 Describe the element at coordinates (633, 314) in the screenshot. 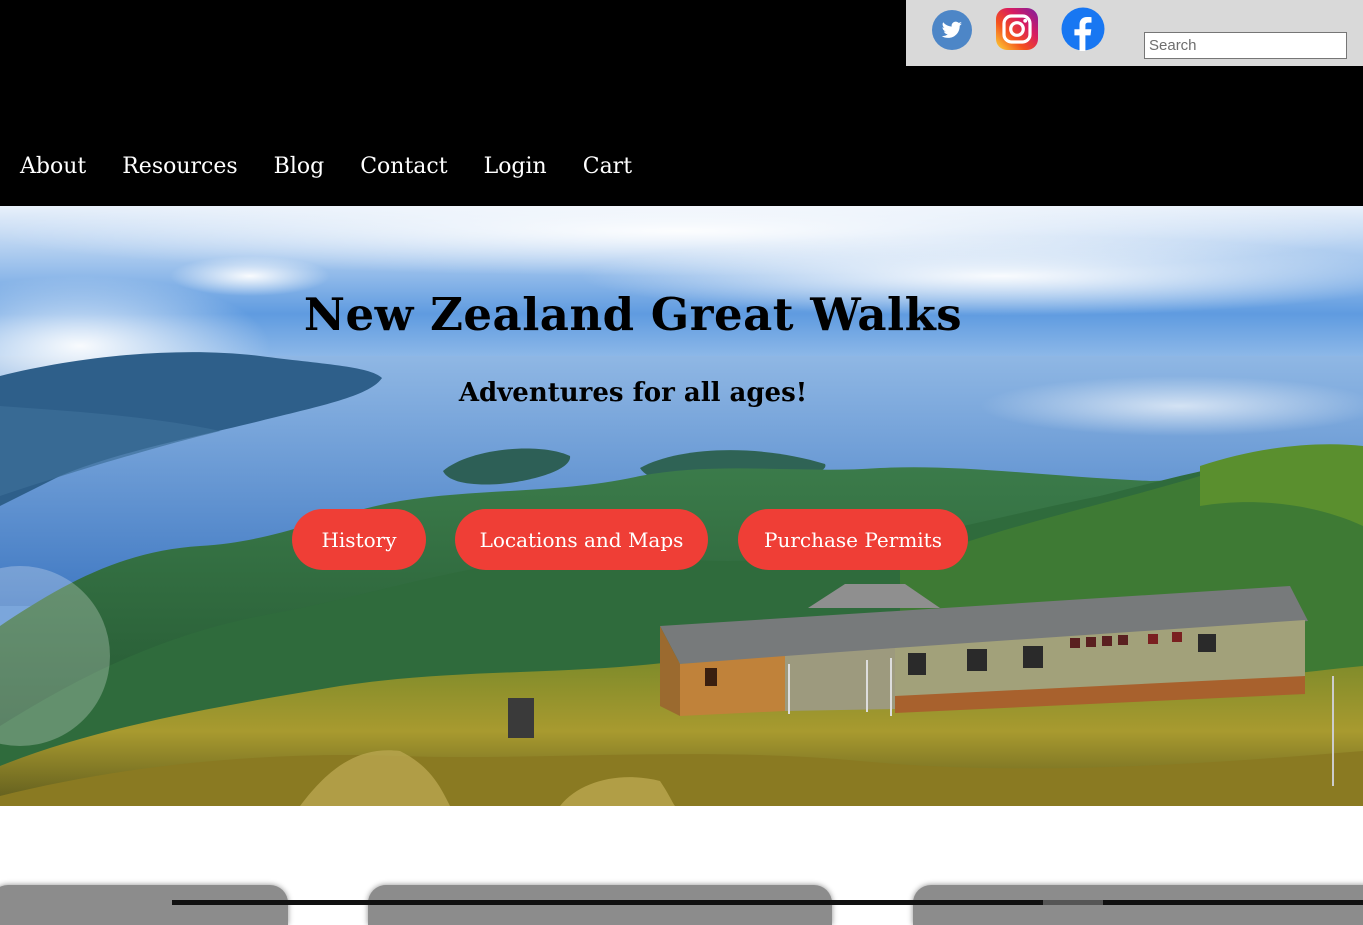

I see `hero-title: New Zealand Great Walks` at that location.